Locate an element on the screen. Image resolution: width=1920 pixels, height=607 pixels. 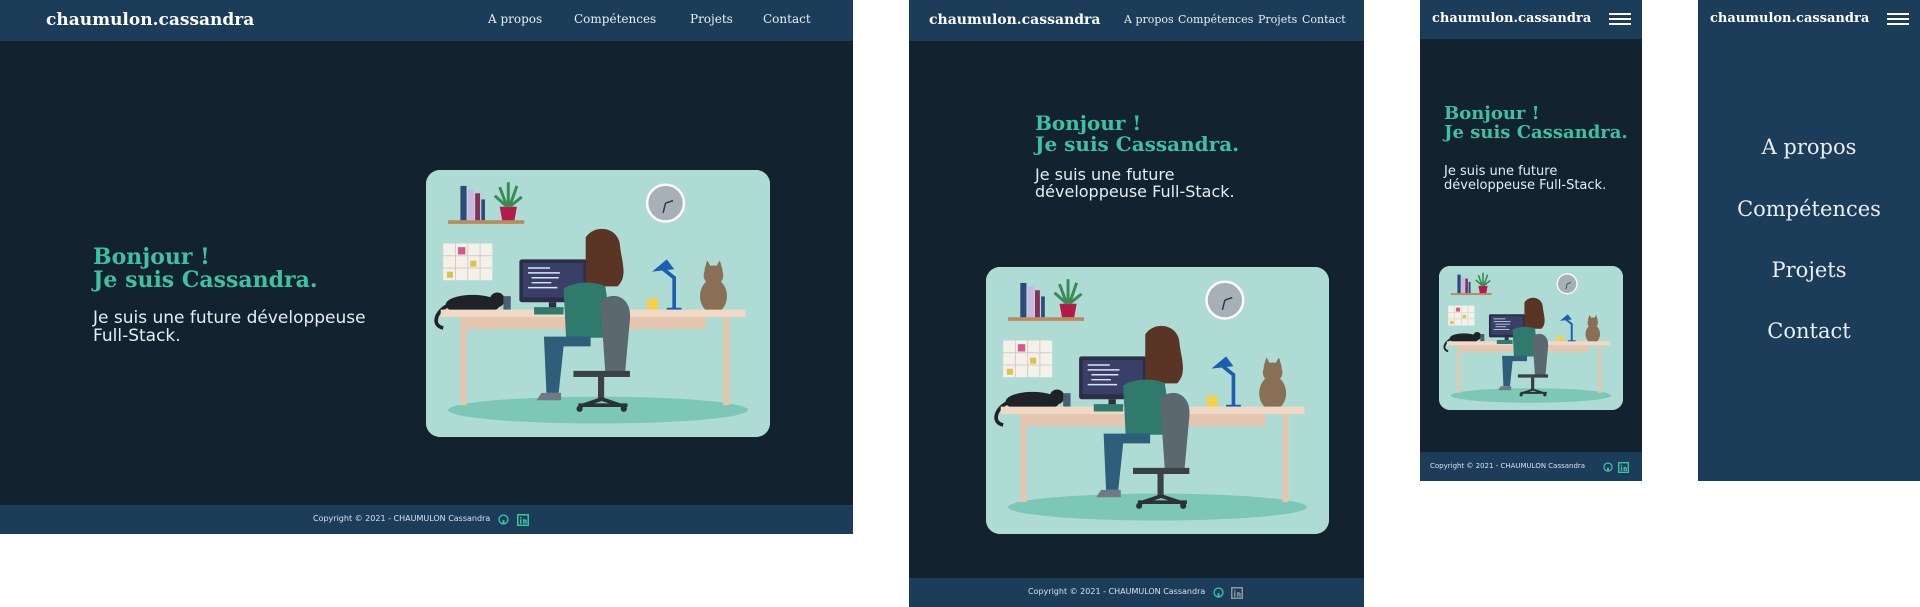
menu-link-skills: Compétences is located at coordinates (1809, 209).